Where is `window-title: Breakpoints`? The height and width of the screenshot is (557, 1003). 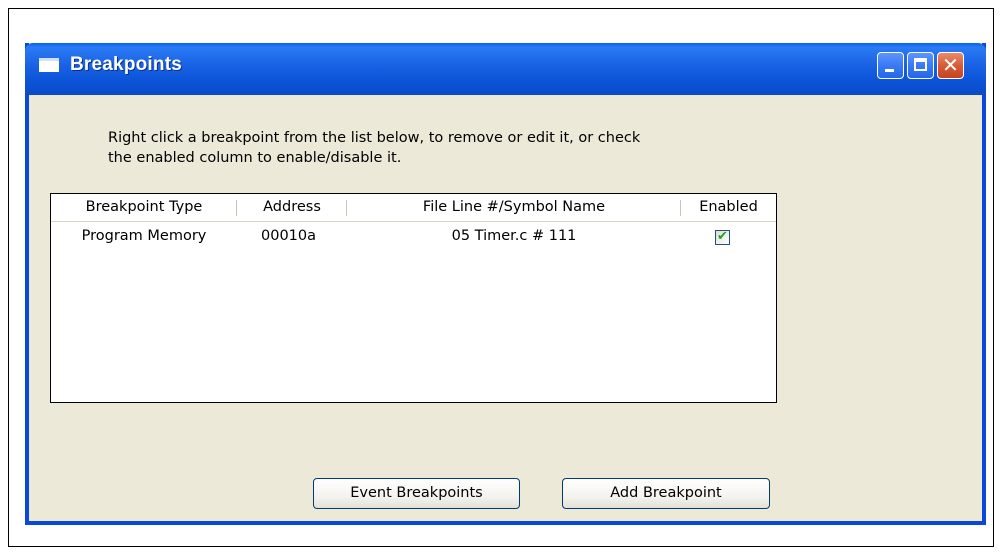
window-title: Breakpoints is located at coordinates (126, 64).